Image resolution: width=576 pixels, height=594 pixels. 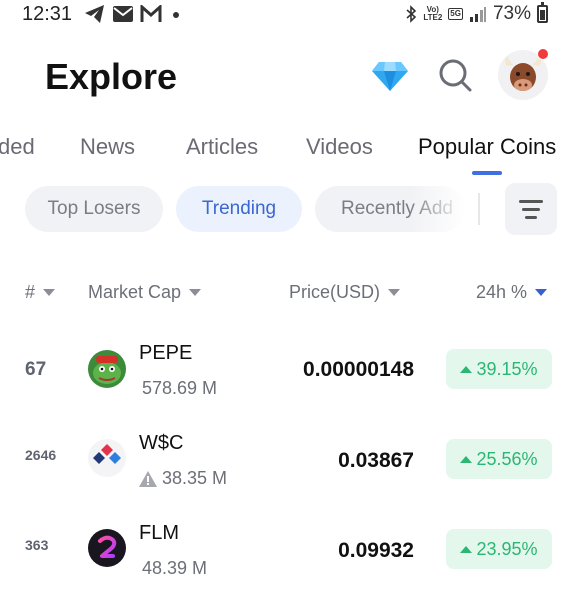 What do you see at coordinates (543, 54) in the screenshot?
I see `notification-dot` at bounding box center [543, 54].